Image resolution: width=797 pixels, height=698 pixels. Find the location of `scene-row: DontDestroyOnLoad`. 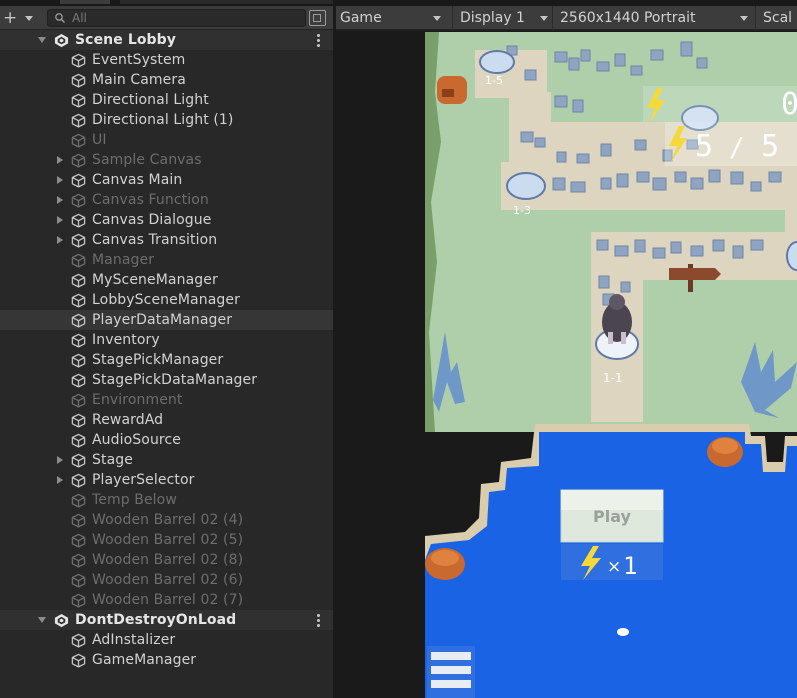

scene-row: DontDestroyOnLoad is located at coordinates (166, 620).